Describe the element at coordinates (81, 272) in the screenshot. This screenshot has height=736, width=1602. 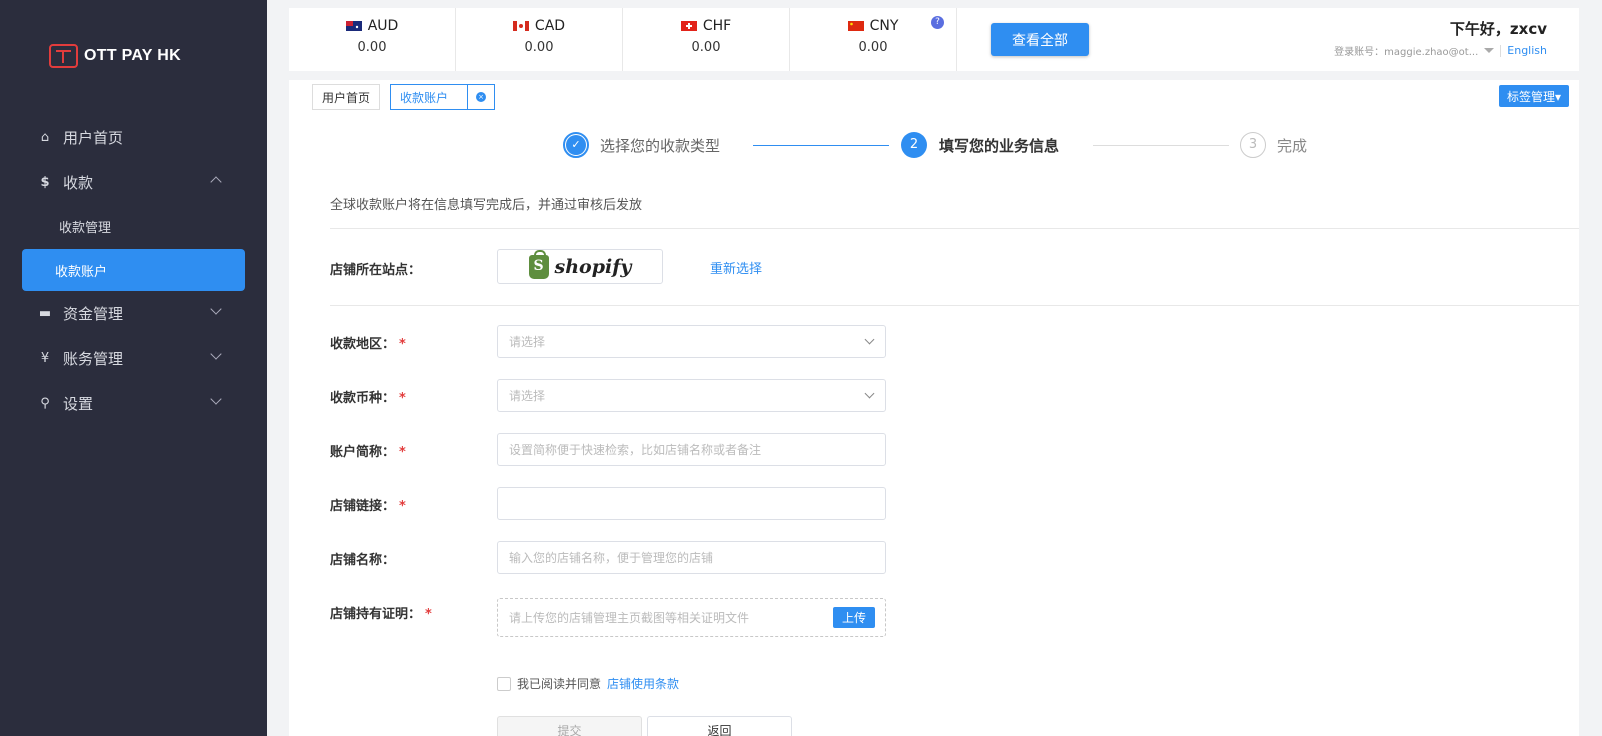
I see `sidebar-subitem-label: 收款账户` at that location.